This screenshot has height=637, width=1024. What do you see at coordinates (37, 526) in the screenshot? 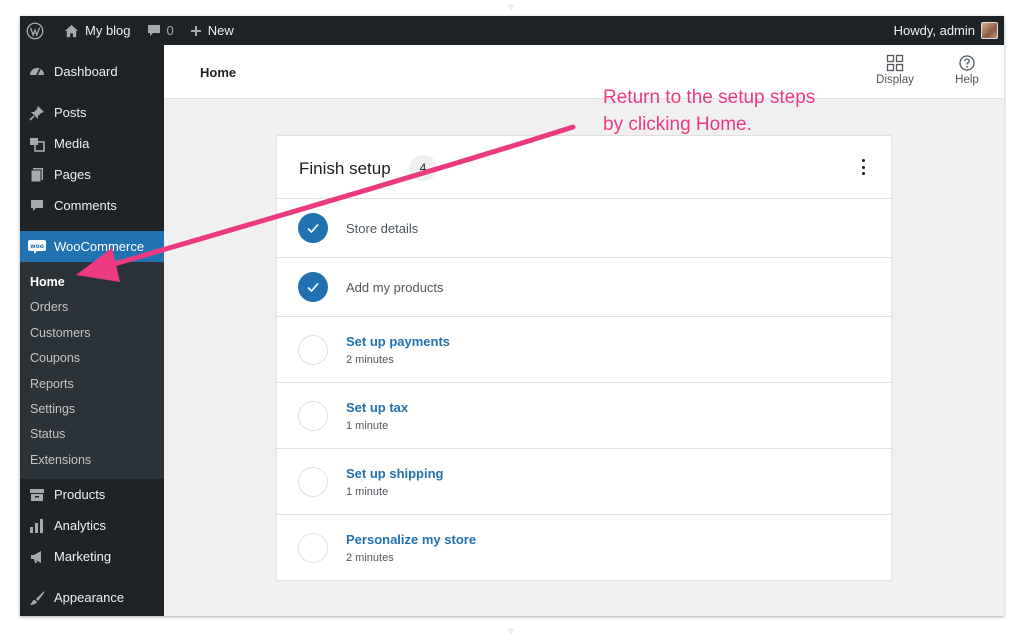
I see `bar-chart-icon` at bounding box center [37, 526].